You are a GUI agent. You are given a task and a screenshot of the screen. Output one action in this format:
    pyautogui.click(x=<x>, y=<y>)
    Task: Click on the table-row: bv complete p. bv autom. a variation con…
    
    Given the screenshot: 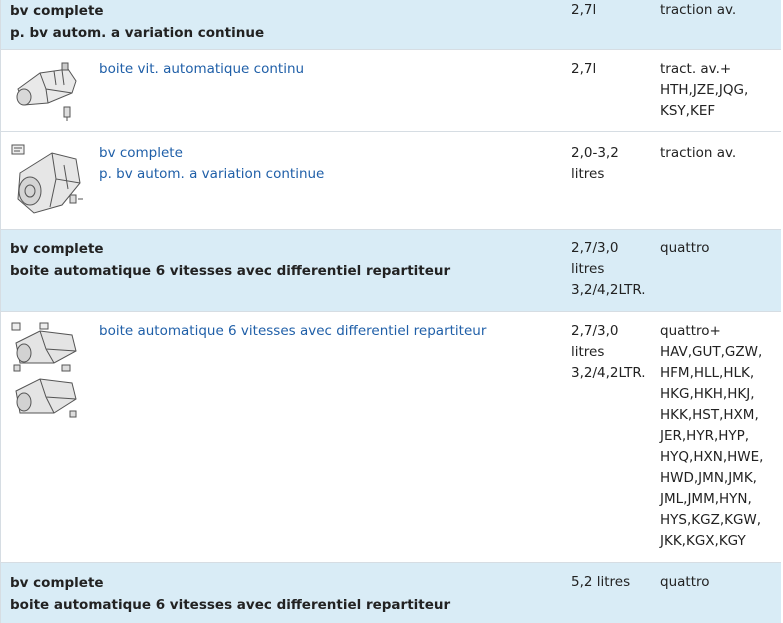 What is the action you would take?
    pyautogui.click(x=391, y=25)
    